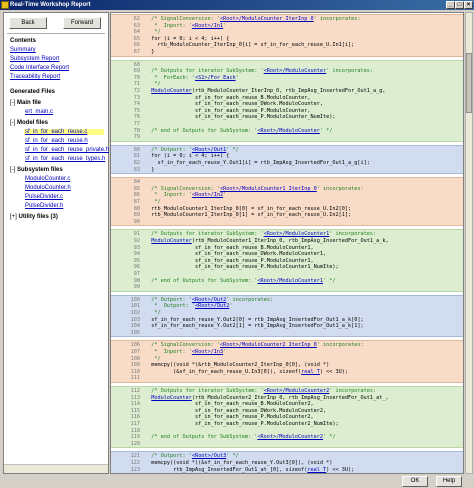 Image resolution: width=474 pixels, height=488 pixels. Describe the element at coordinates (287, 202) in the screenshot. I see `code-line: 87 */` at that location.